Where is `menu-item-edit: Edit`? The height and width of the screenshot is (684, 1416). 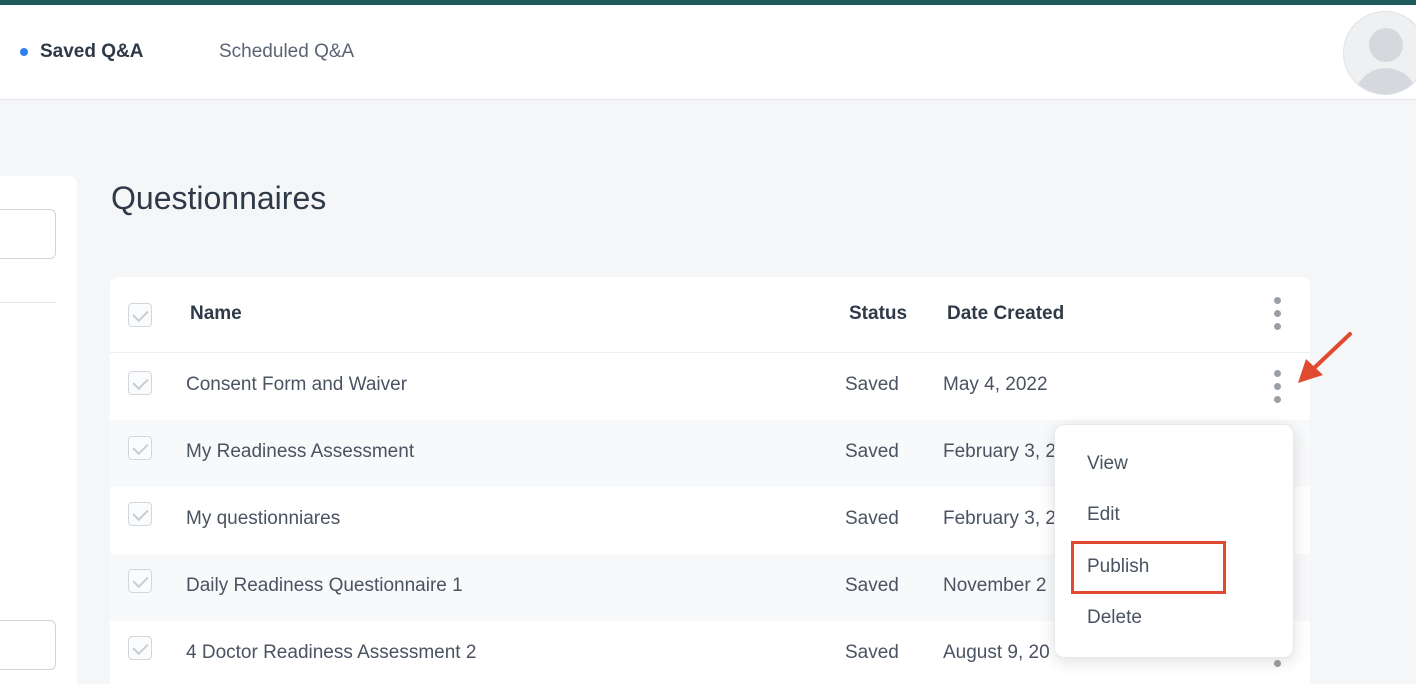
menu-item-edit: Edit is located at coordinates (1103, 515).